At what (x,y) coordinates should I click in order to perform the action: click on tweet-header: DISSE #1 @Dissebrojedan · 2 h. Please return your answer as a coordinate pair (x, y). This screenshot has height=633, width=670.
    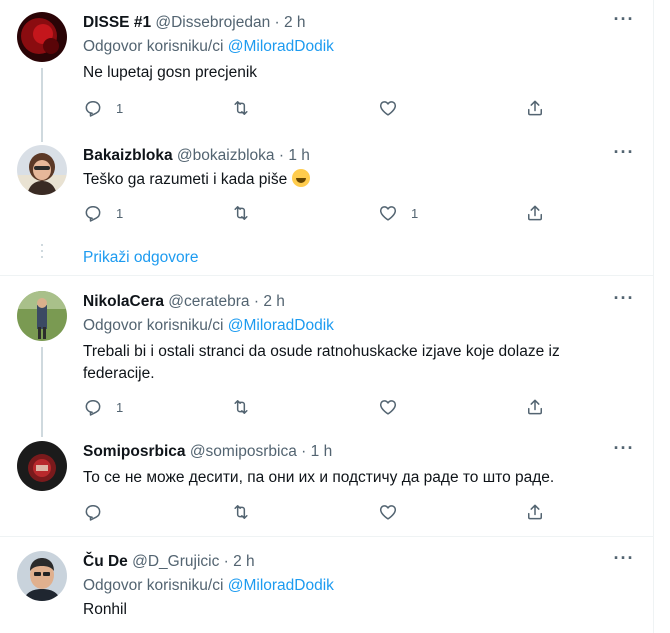
    Looking at the image, I should click on (194, 23).